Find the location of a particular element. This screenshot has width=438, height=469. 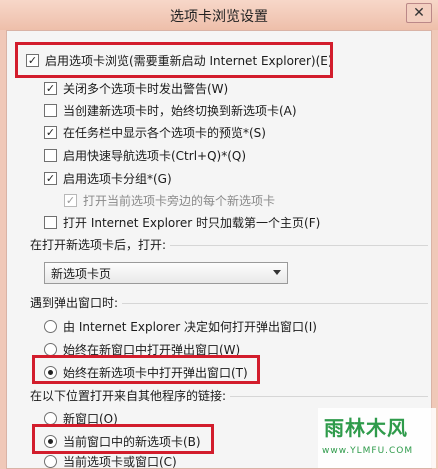

open-next-to-current-checkbox: ✓ is located at coordinates (70, 200).